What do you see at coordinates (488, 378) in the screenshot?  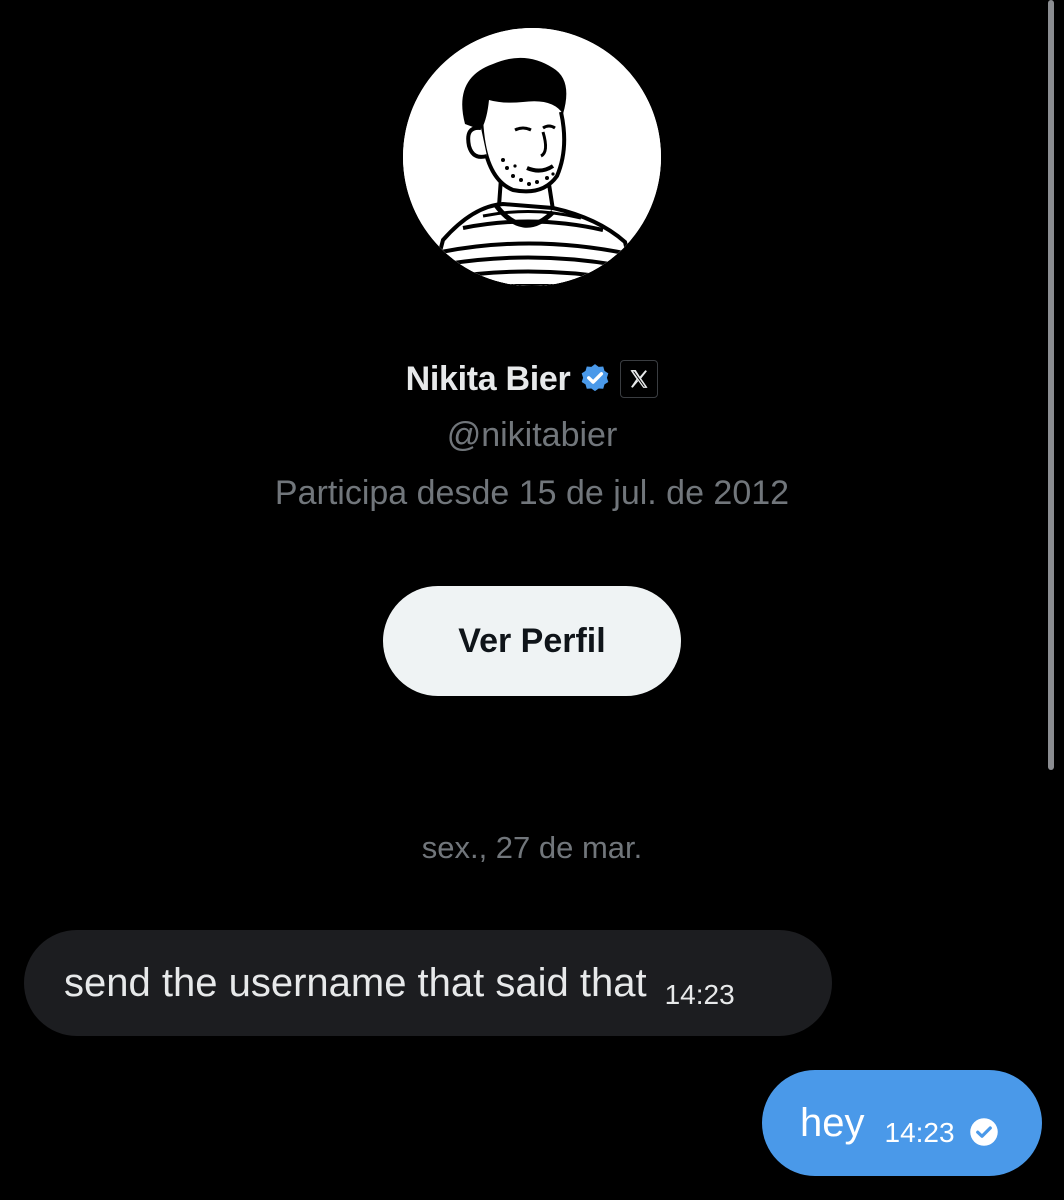 I see `profile-name: Nikita Bier` at bounding box center [488, 378].